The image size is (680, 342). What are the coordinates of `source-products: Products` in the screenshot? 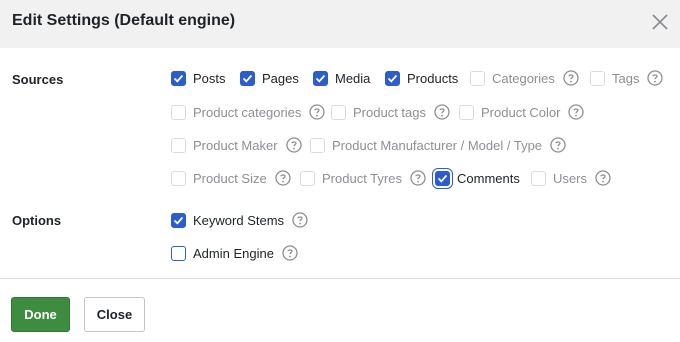 It's located at (421, 78).